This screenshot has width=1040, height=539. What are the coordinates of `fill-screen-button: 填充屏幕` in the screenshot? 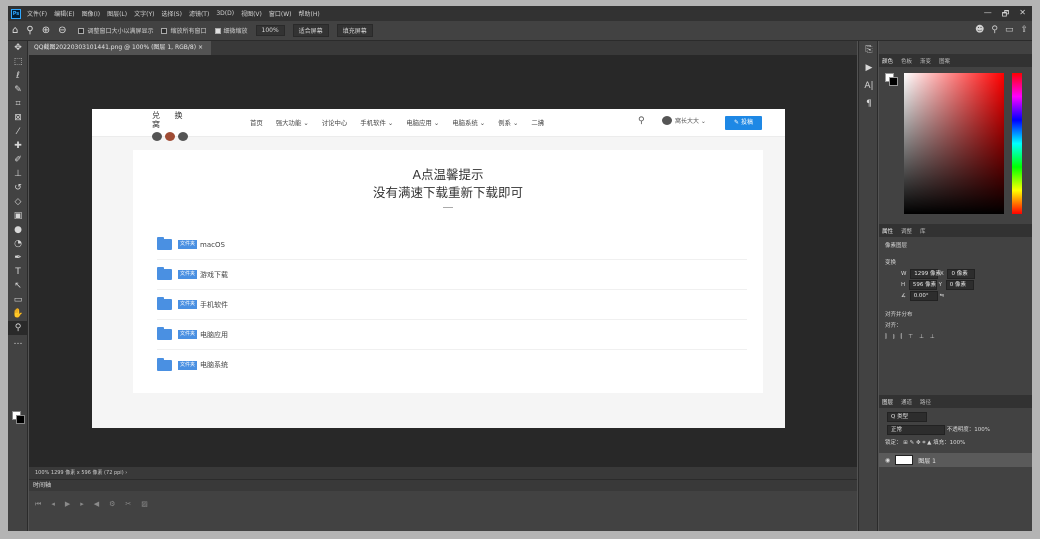 It's located at (354, 30).